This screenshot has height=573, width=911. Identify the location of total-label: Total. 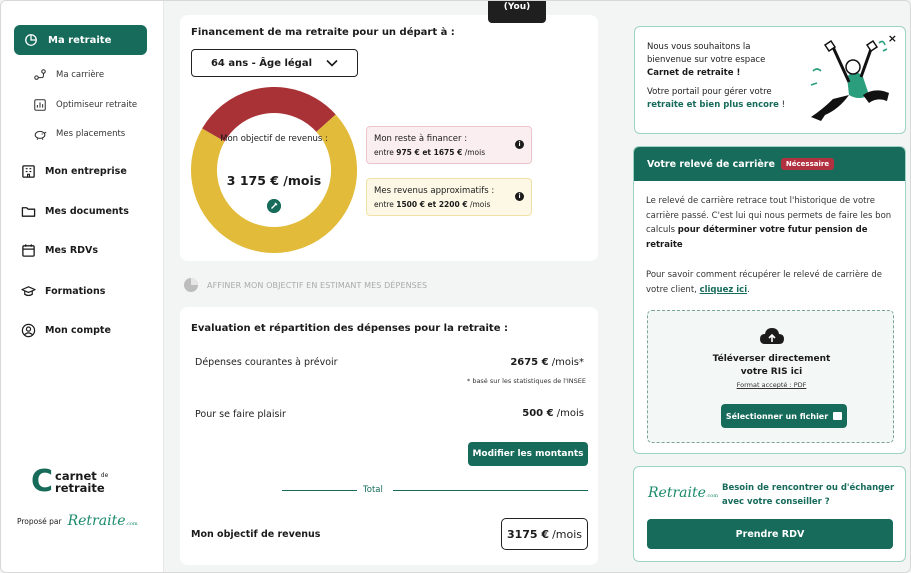
(373, 490).